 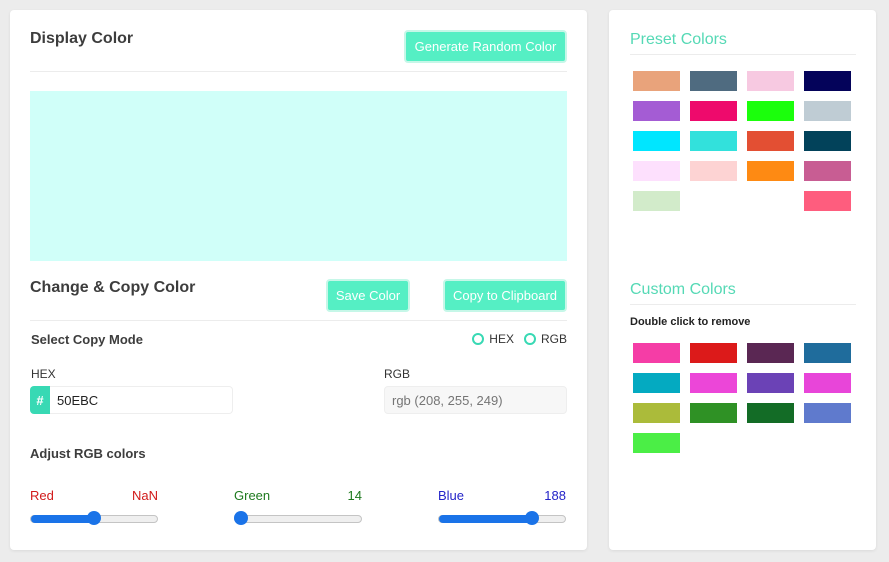 I want to click on copy-mode-radio-group: HEX RGB, so click(x=514, y=339).